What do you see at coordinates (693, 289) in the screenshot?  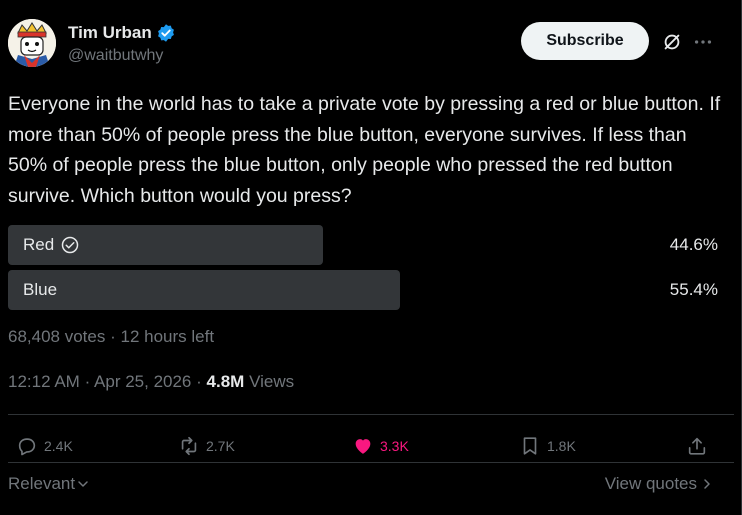 I see `poll-percent: 55.4%` at bounding box center [693, 289].